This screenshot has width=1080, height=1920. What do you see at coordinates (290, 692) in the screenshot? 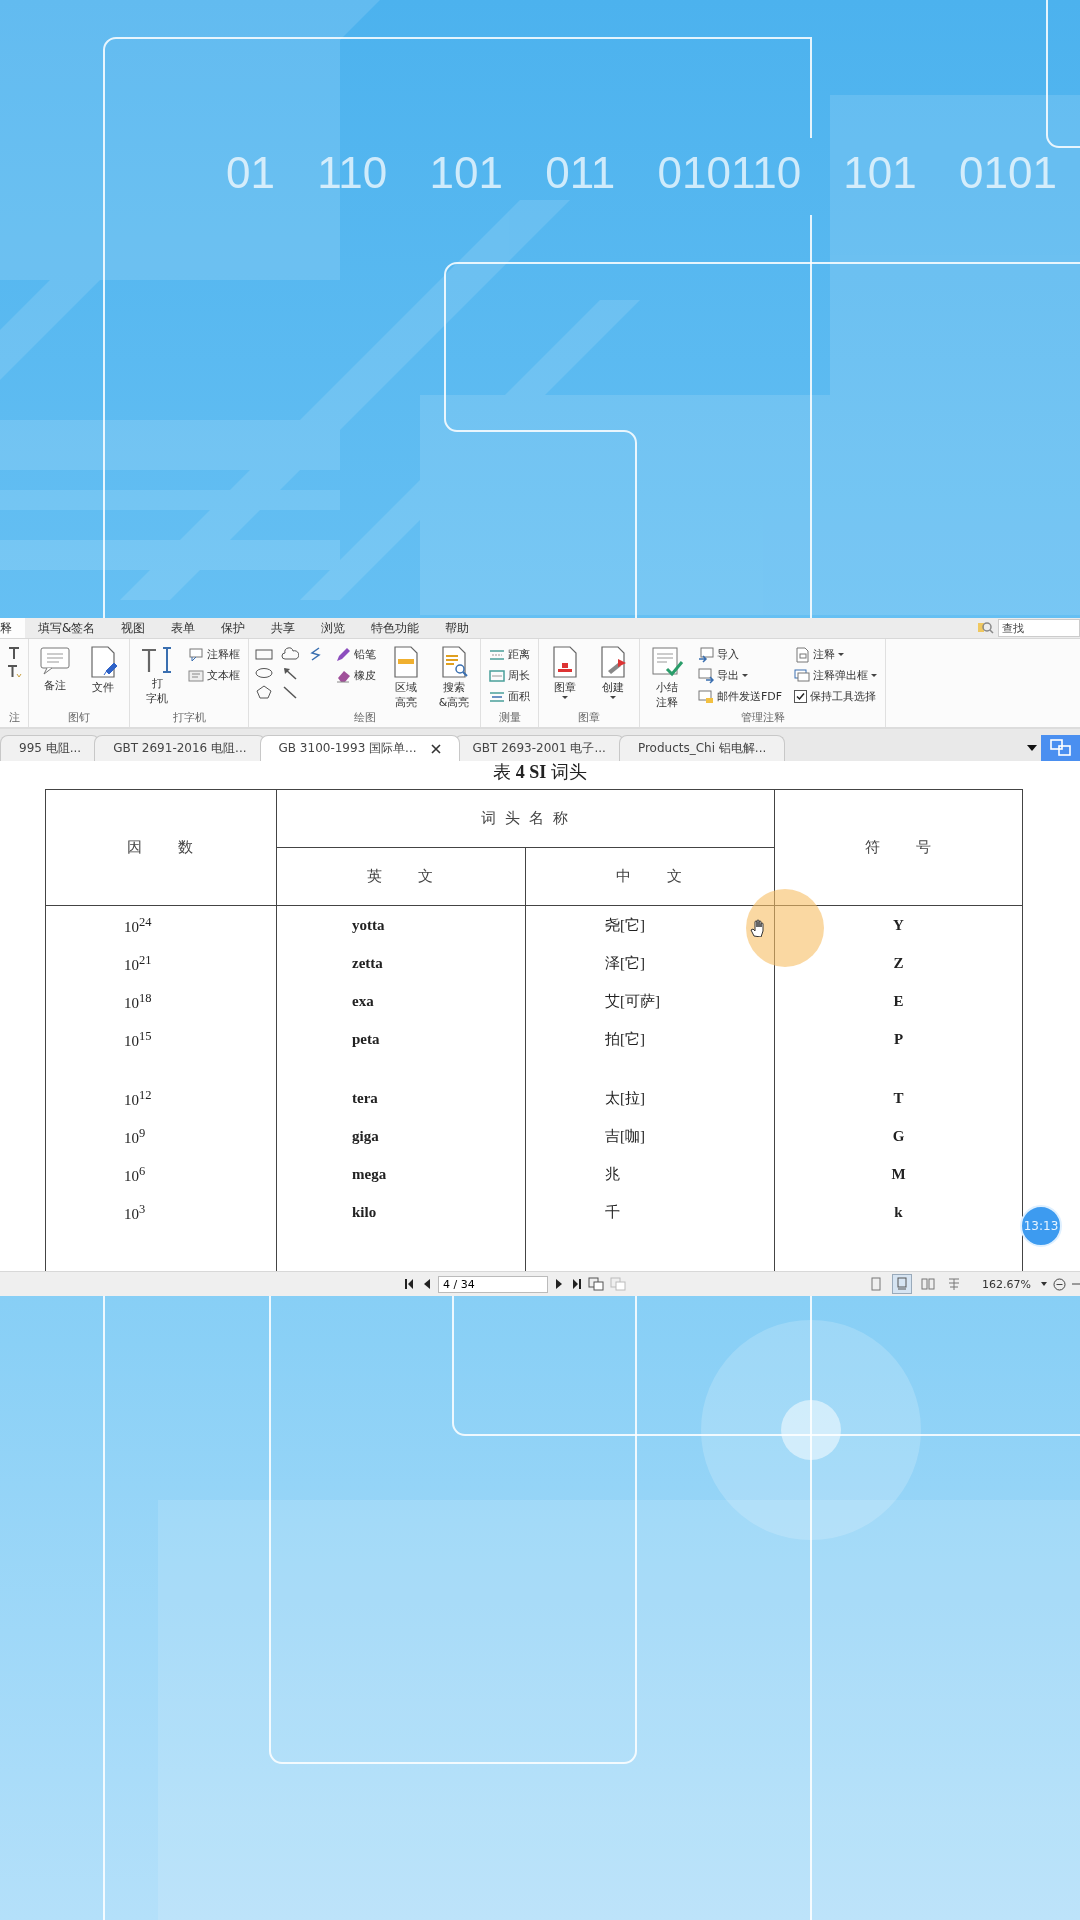
I see `line-icon` at bounding box center [290, 692].